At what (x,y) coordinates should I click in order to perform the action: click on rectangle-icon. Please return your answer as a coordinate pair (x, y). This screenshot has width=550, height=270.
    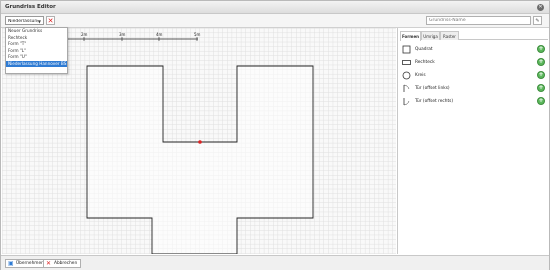
    Looking at the image, I should click on (406, 62).